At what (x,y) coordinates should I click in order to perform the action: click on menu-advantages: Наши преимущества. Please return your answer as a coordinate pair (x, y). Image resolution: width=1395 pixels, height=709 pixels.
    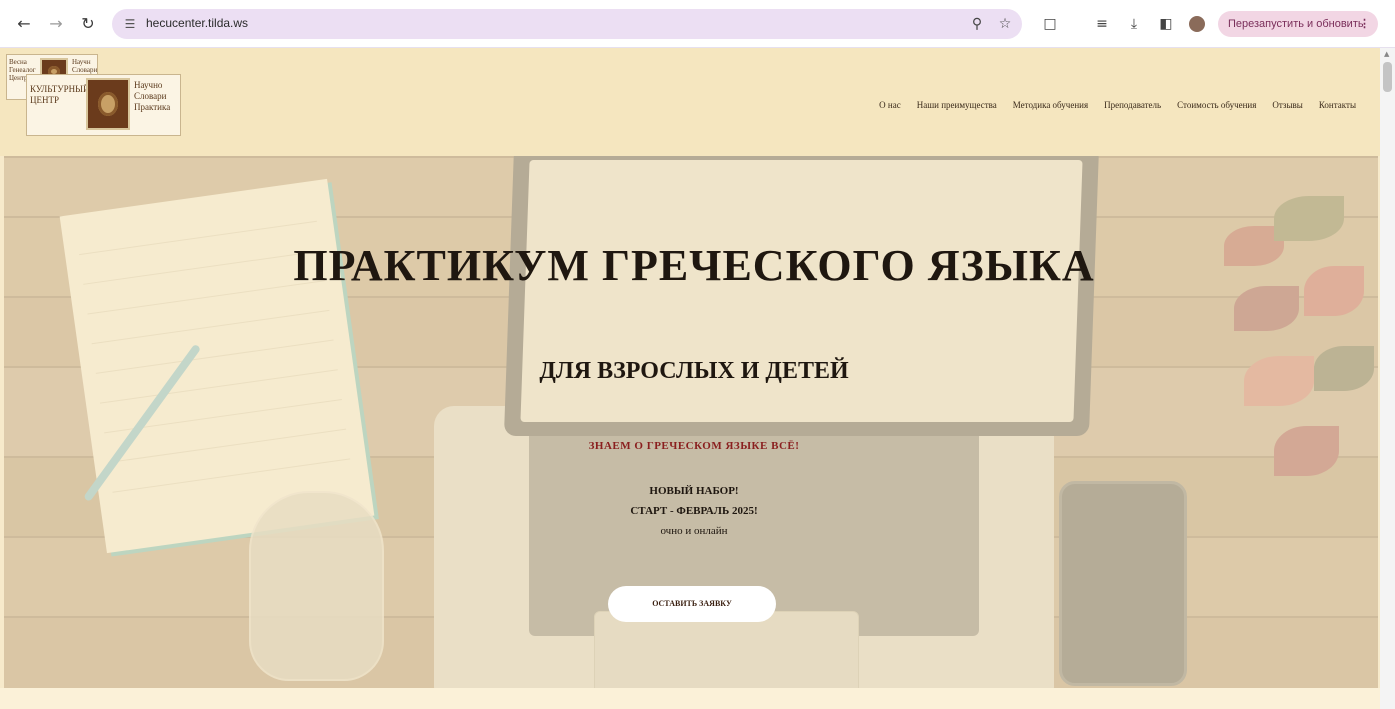
    Looking at the image, I should click on (957, 105).